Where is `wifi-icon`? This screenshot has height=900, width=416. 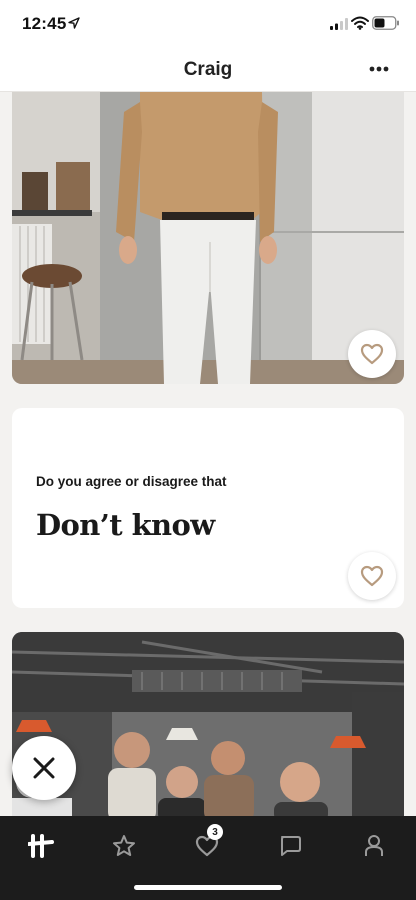 wifi-icon is located at coordinates (360, 23).